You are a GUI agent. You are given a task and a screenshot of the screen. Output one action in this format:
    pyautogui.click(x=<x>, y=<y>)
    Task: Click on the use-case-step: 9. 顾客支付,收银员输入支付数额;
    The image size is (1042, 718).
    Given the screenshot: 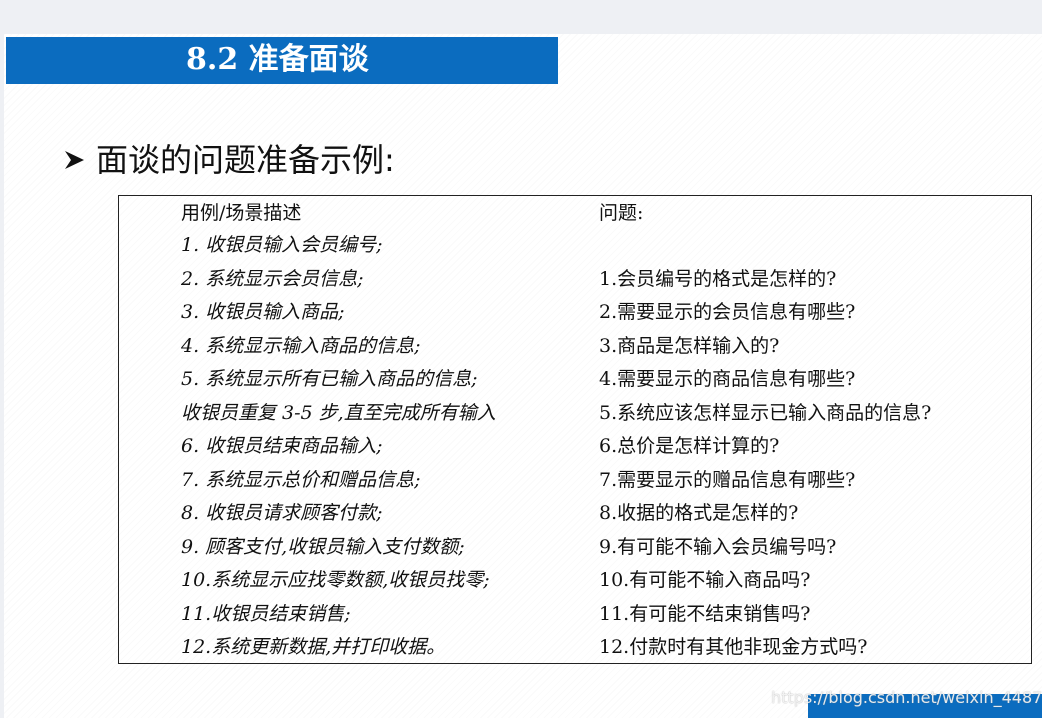 What is the action you would take?
    pyautogui.click(x=323, y=546)
    